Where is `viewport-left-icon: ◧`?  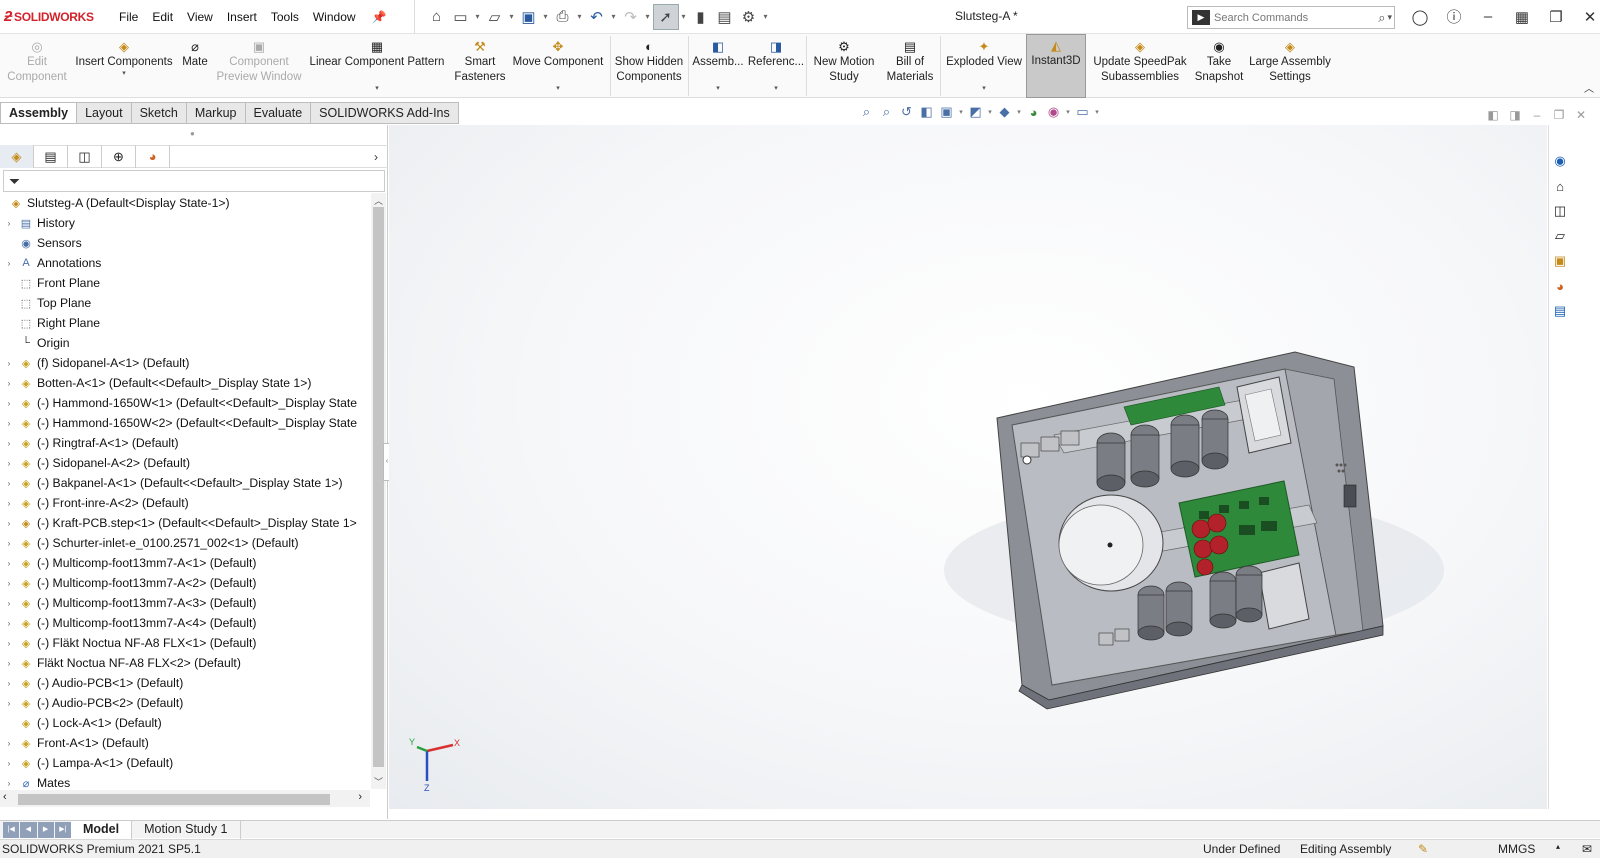
viewport-left-icon: ◧ is located at coordinates (1493, 115).